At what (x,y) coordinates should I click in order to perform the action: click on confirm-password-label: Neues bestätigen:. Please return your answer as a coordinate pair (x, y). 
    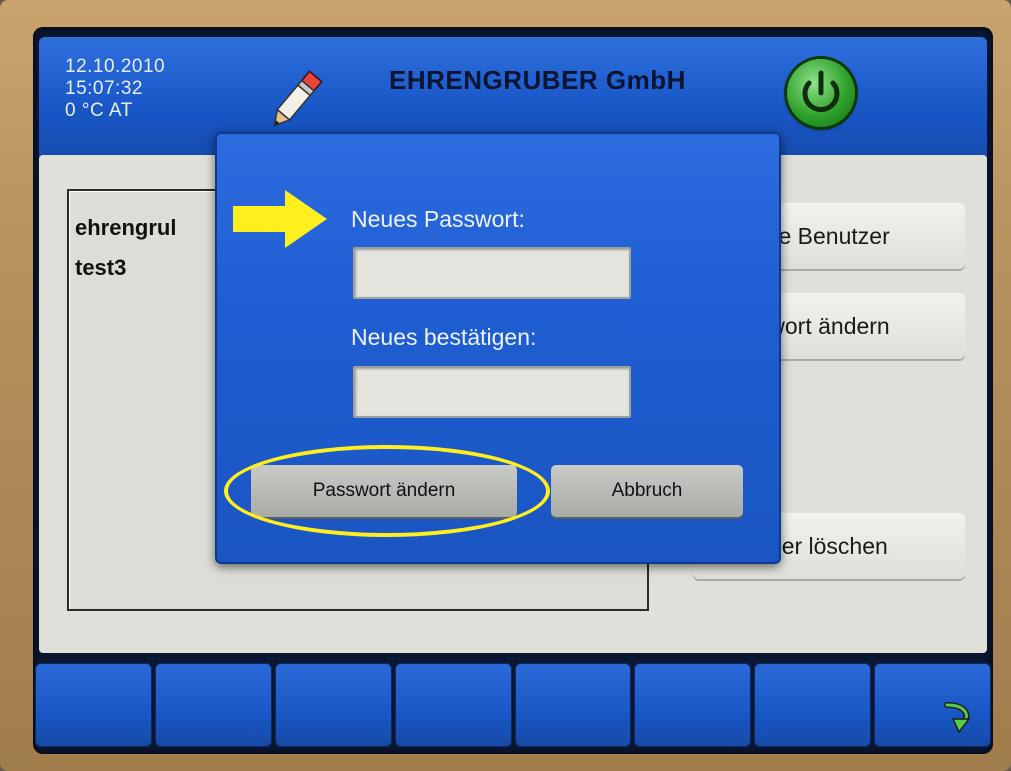
    Looking at the image, I should click on (444, 337).